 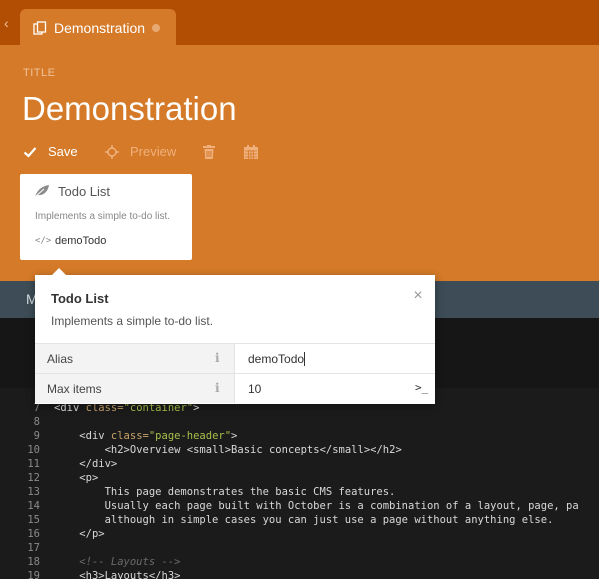 What do you see at coordinates (20, 548) in the screenshot?
I see `code-line: 17` at bounding box center [20, 548].